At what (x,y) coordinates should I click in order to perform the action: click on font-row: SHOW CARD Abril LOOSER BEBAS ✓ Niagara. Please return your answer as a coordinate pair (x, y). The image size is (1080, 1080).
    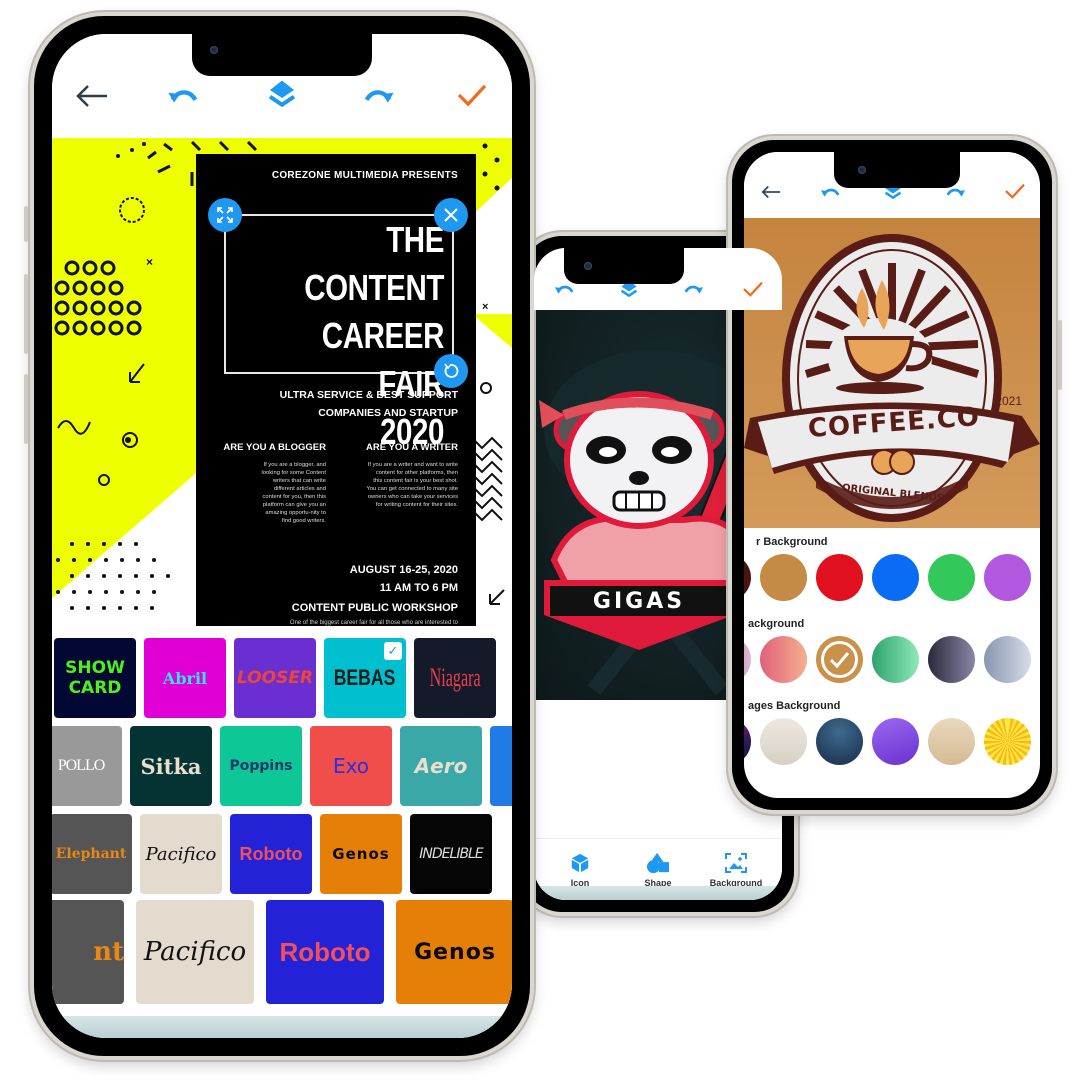
    Looking at the image, I should click on (275, 679).